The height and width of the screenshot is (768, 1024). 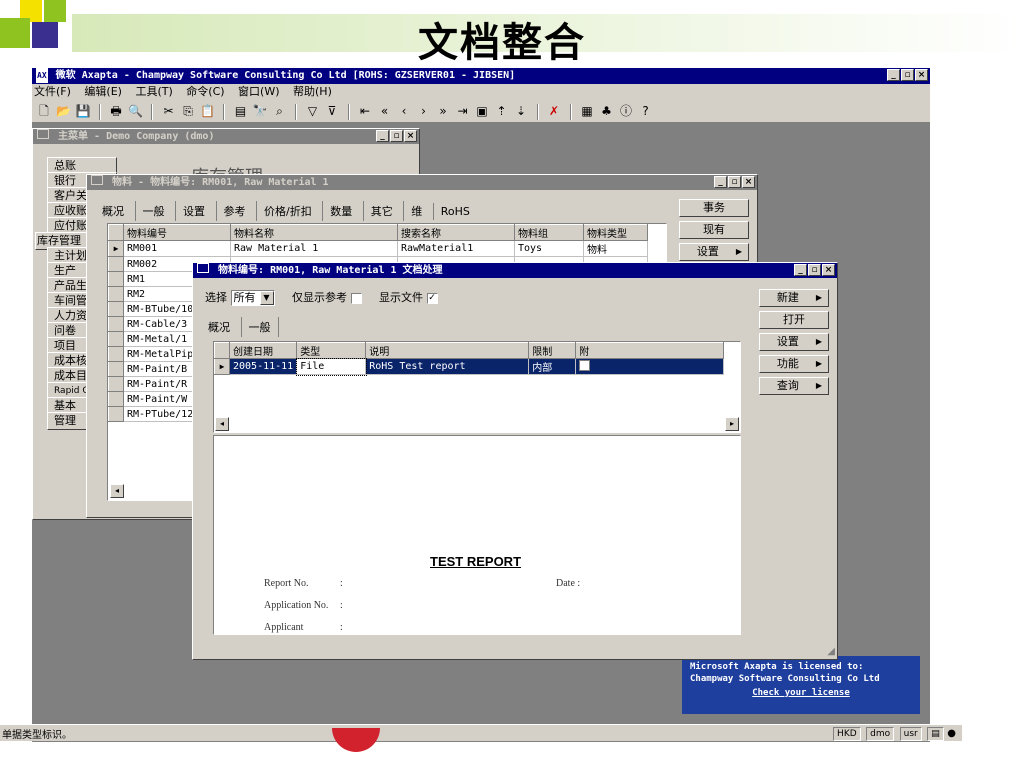 What do you see at coordinates (222, 424) in the screenshot?
I see `doc-grid-scroll-left-icon: ◂` at bounding box center [222, 424].